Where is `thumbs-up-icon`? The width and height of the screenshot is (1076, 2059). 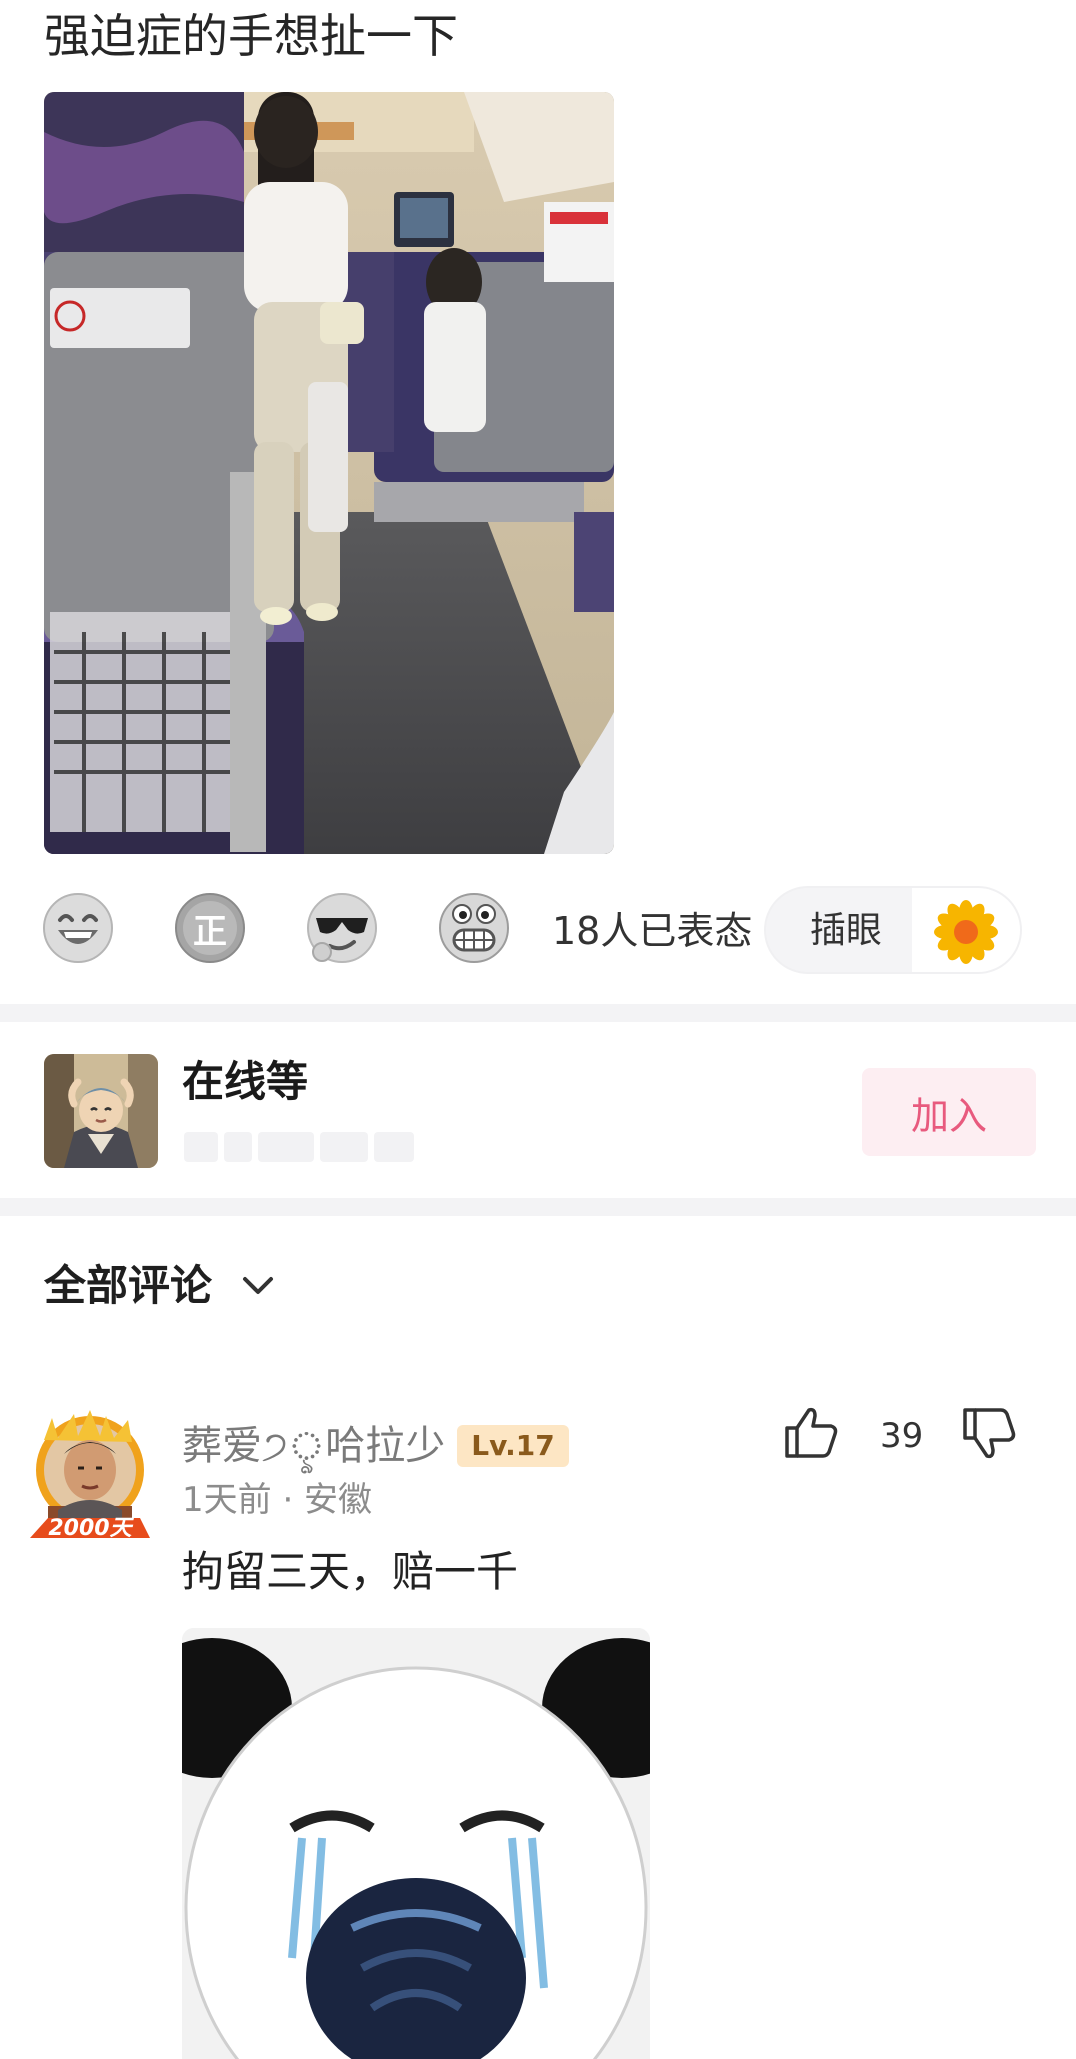 thumbs-up-icon is located at coordinates (811, 1433).